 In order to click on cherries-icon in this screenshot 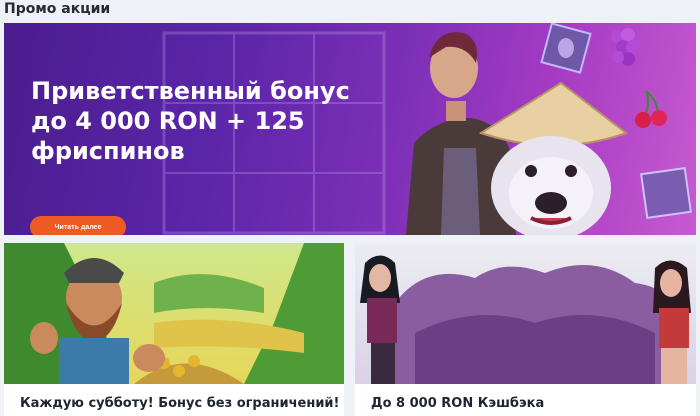, I will do `click(651, 109)`.